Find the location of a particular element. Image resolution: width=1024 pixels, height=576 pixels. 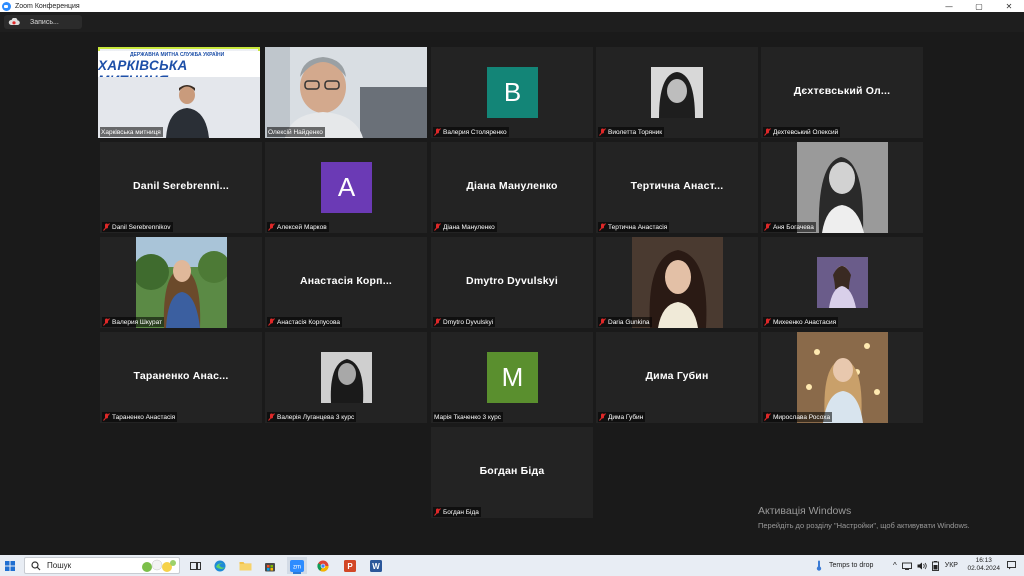

participant-label: Тараненко Анастасія is located at coordinates (140, 417).